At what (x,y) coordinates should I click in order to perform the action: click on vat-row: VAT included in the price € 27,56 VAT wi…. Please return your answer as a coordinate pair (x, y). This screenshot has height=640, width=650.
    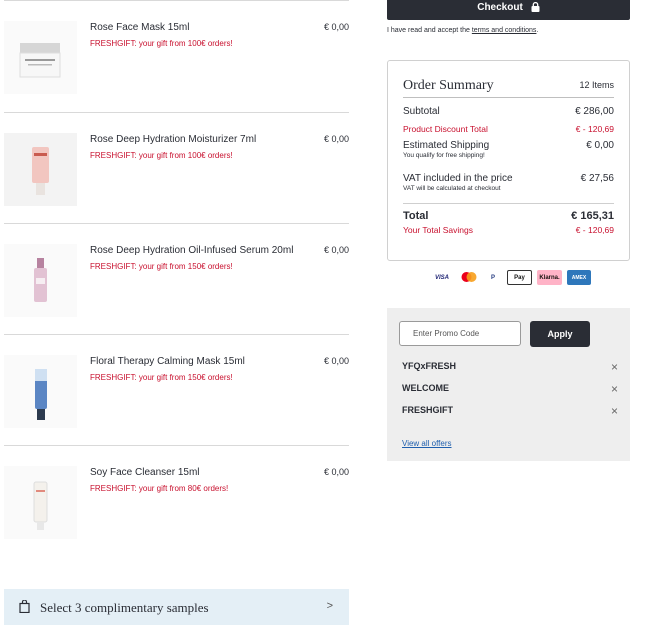
    Looking at the image, I should click on (508, 182).